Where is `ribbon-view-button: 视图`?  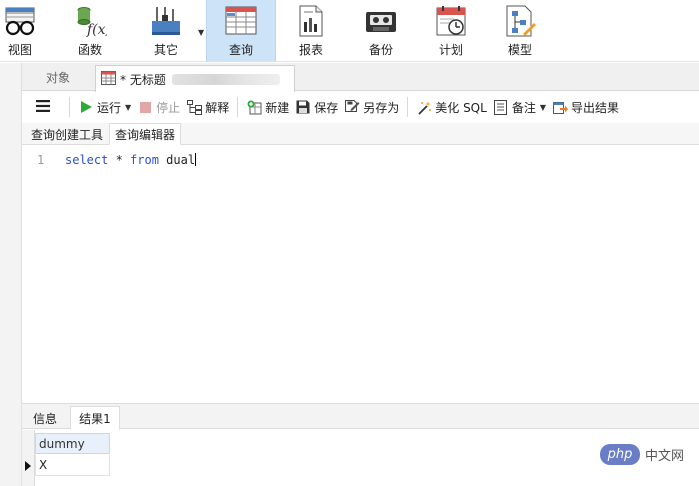 ribbon-view-button: 视图 is located at coordinates (20, 31).